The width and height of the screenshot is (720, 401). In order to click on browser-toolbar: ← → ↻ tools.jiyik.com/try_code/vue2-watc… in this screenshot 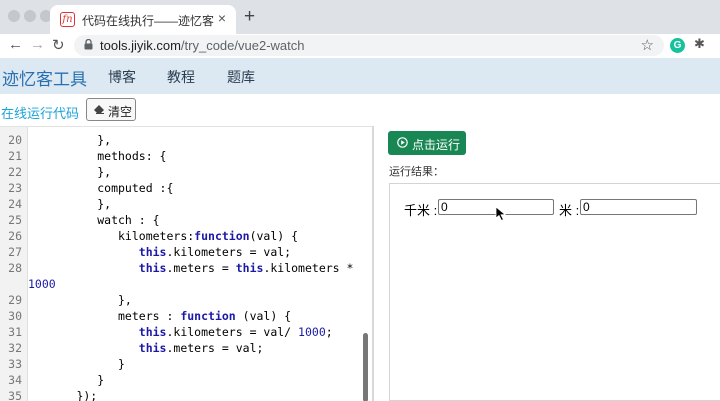, I will do `click(360, 46)`.